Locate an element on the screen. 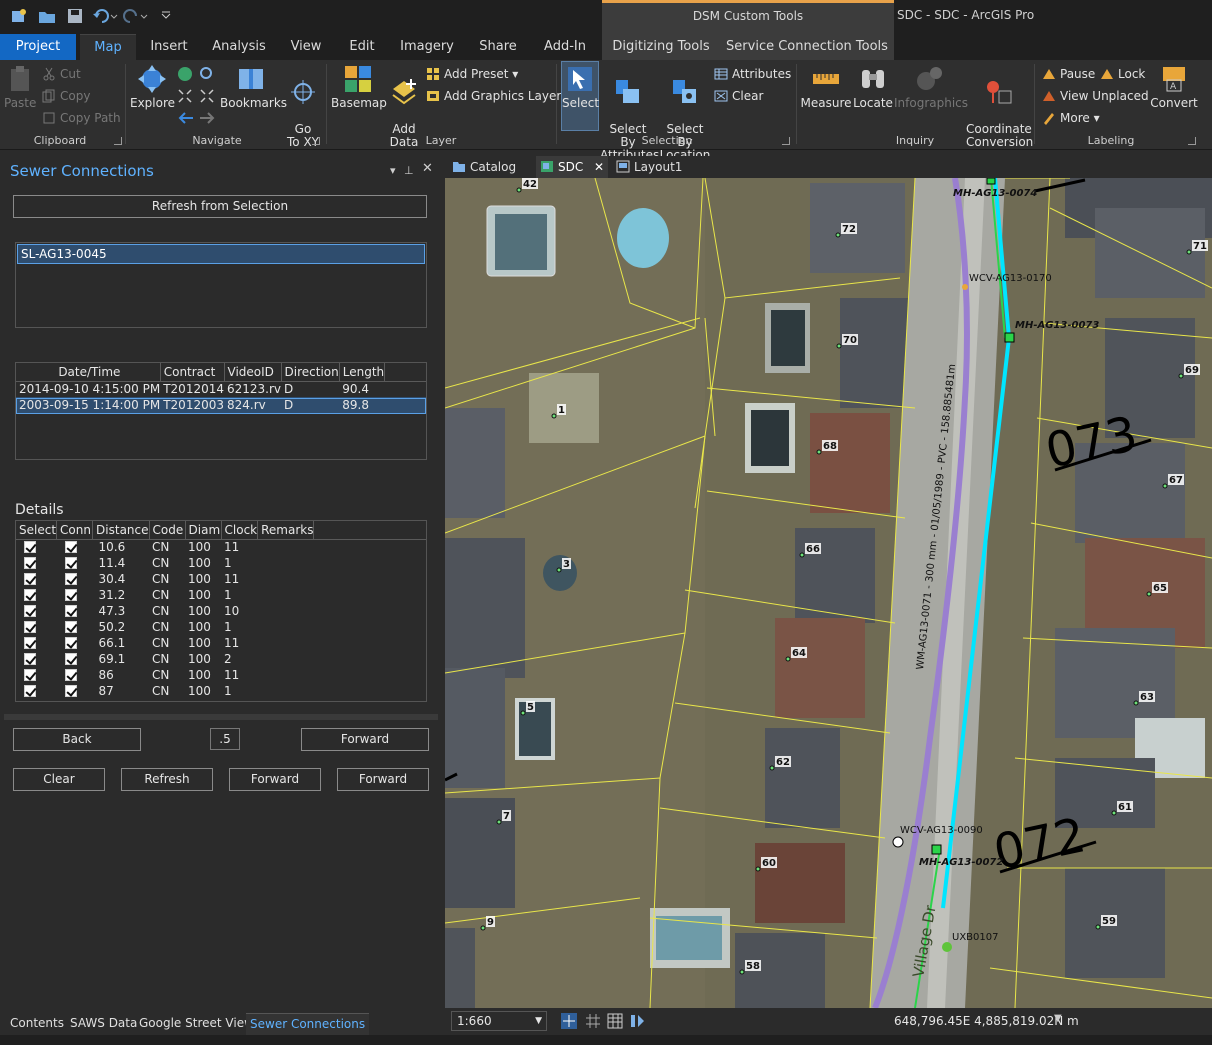 The height and width of the screenshot is (1045, 1212). table-view-icon is located at coordinates (615, 1021).